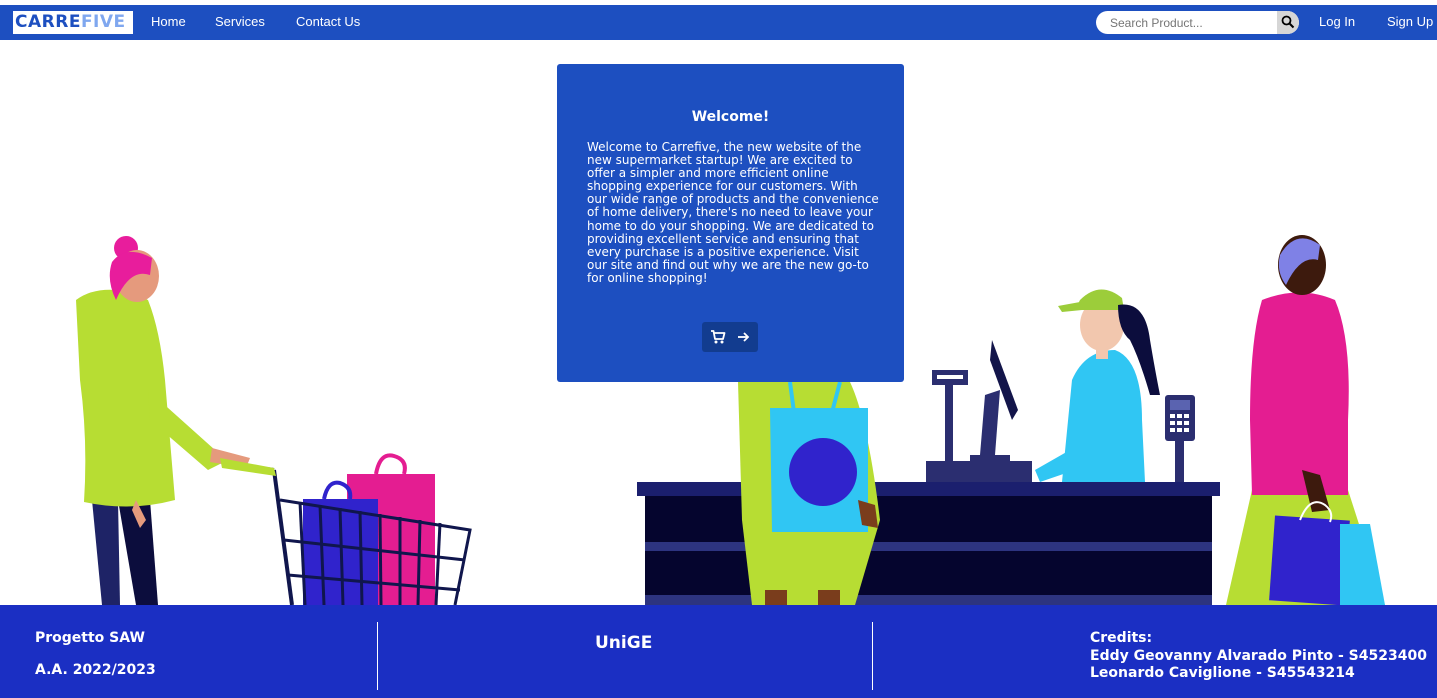 This screenshot has width=1437, height=698. Describe the element at coordinates (328, 21) in the screenshot. I see `nav-link-contact-us: Contact Us` at that location.